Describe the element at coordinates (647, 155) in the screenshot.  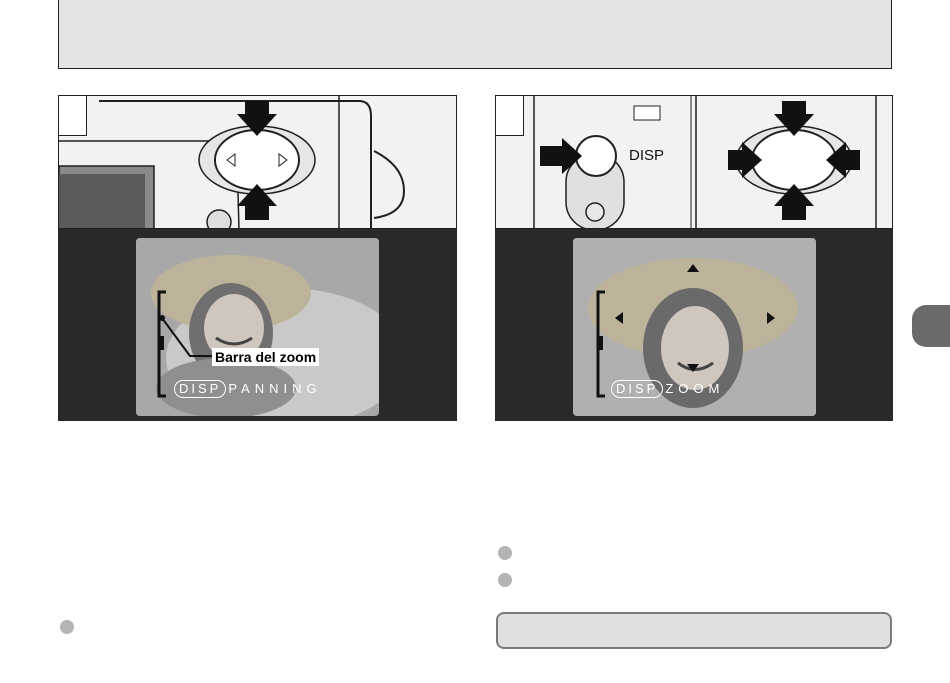
I see `camera-disp-label: DISP` at that location.